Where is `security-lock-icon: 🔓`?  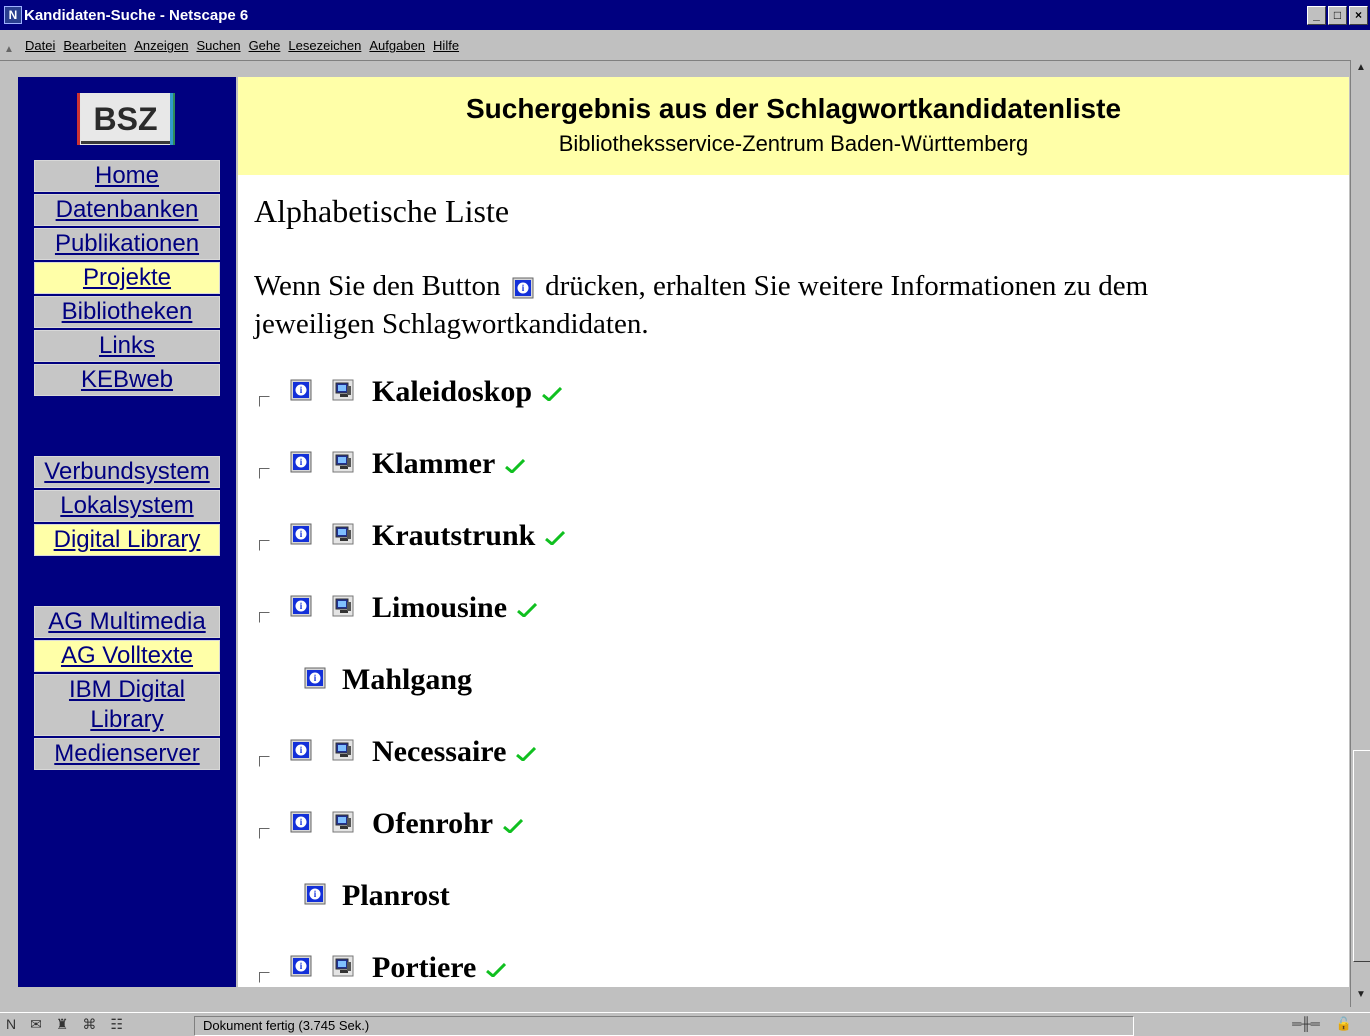
security-lock-icon: 🔓 is located at coordinates (1344, 1024).